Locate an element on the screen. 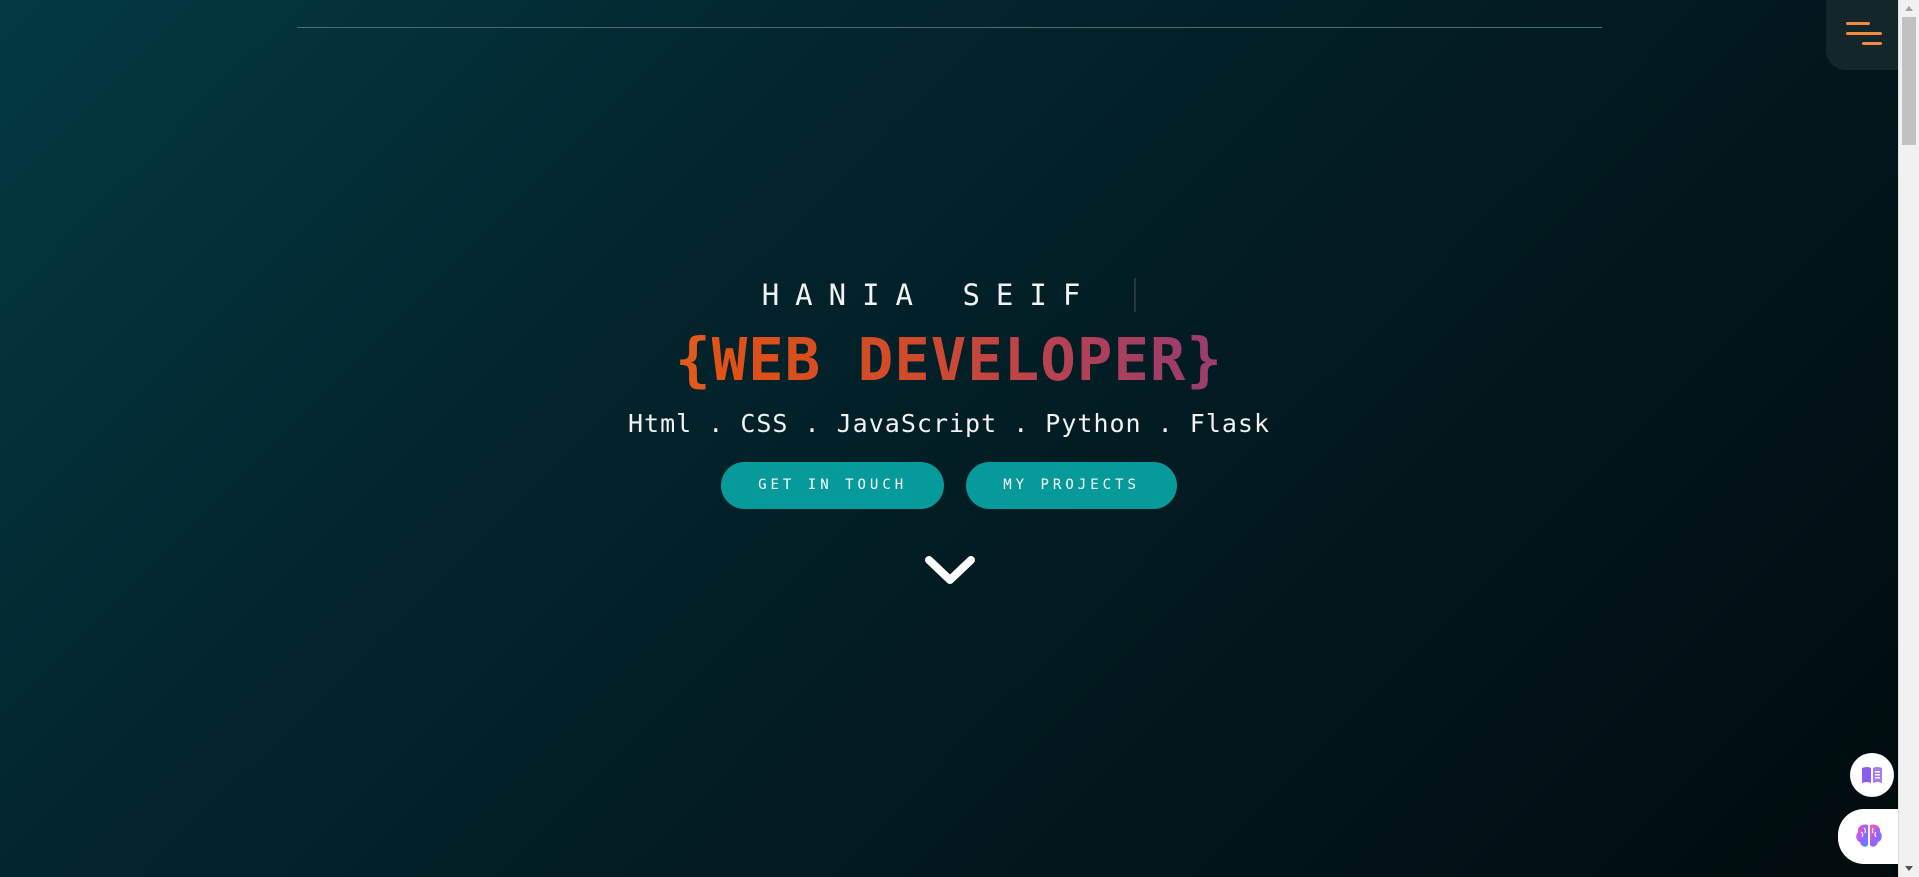 This screenshot has height=877, width=1919. hero-buttons: GET IN TOUCH MY PROJECTS is located at coordinates (949, 485).